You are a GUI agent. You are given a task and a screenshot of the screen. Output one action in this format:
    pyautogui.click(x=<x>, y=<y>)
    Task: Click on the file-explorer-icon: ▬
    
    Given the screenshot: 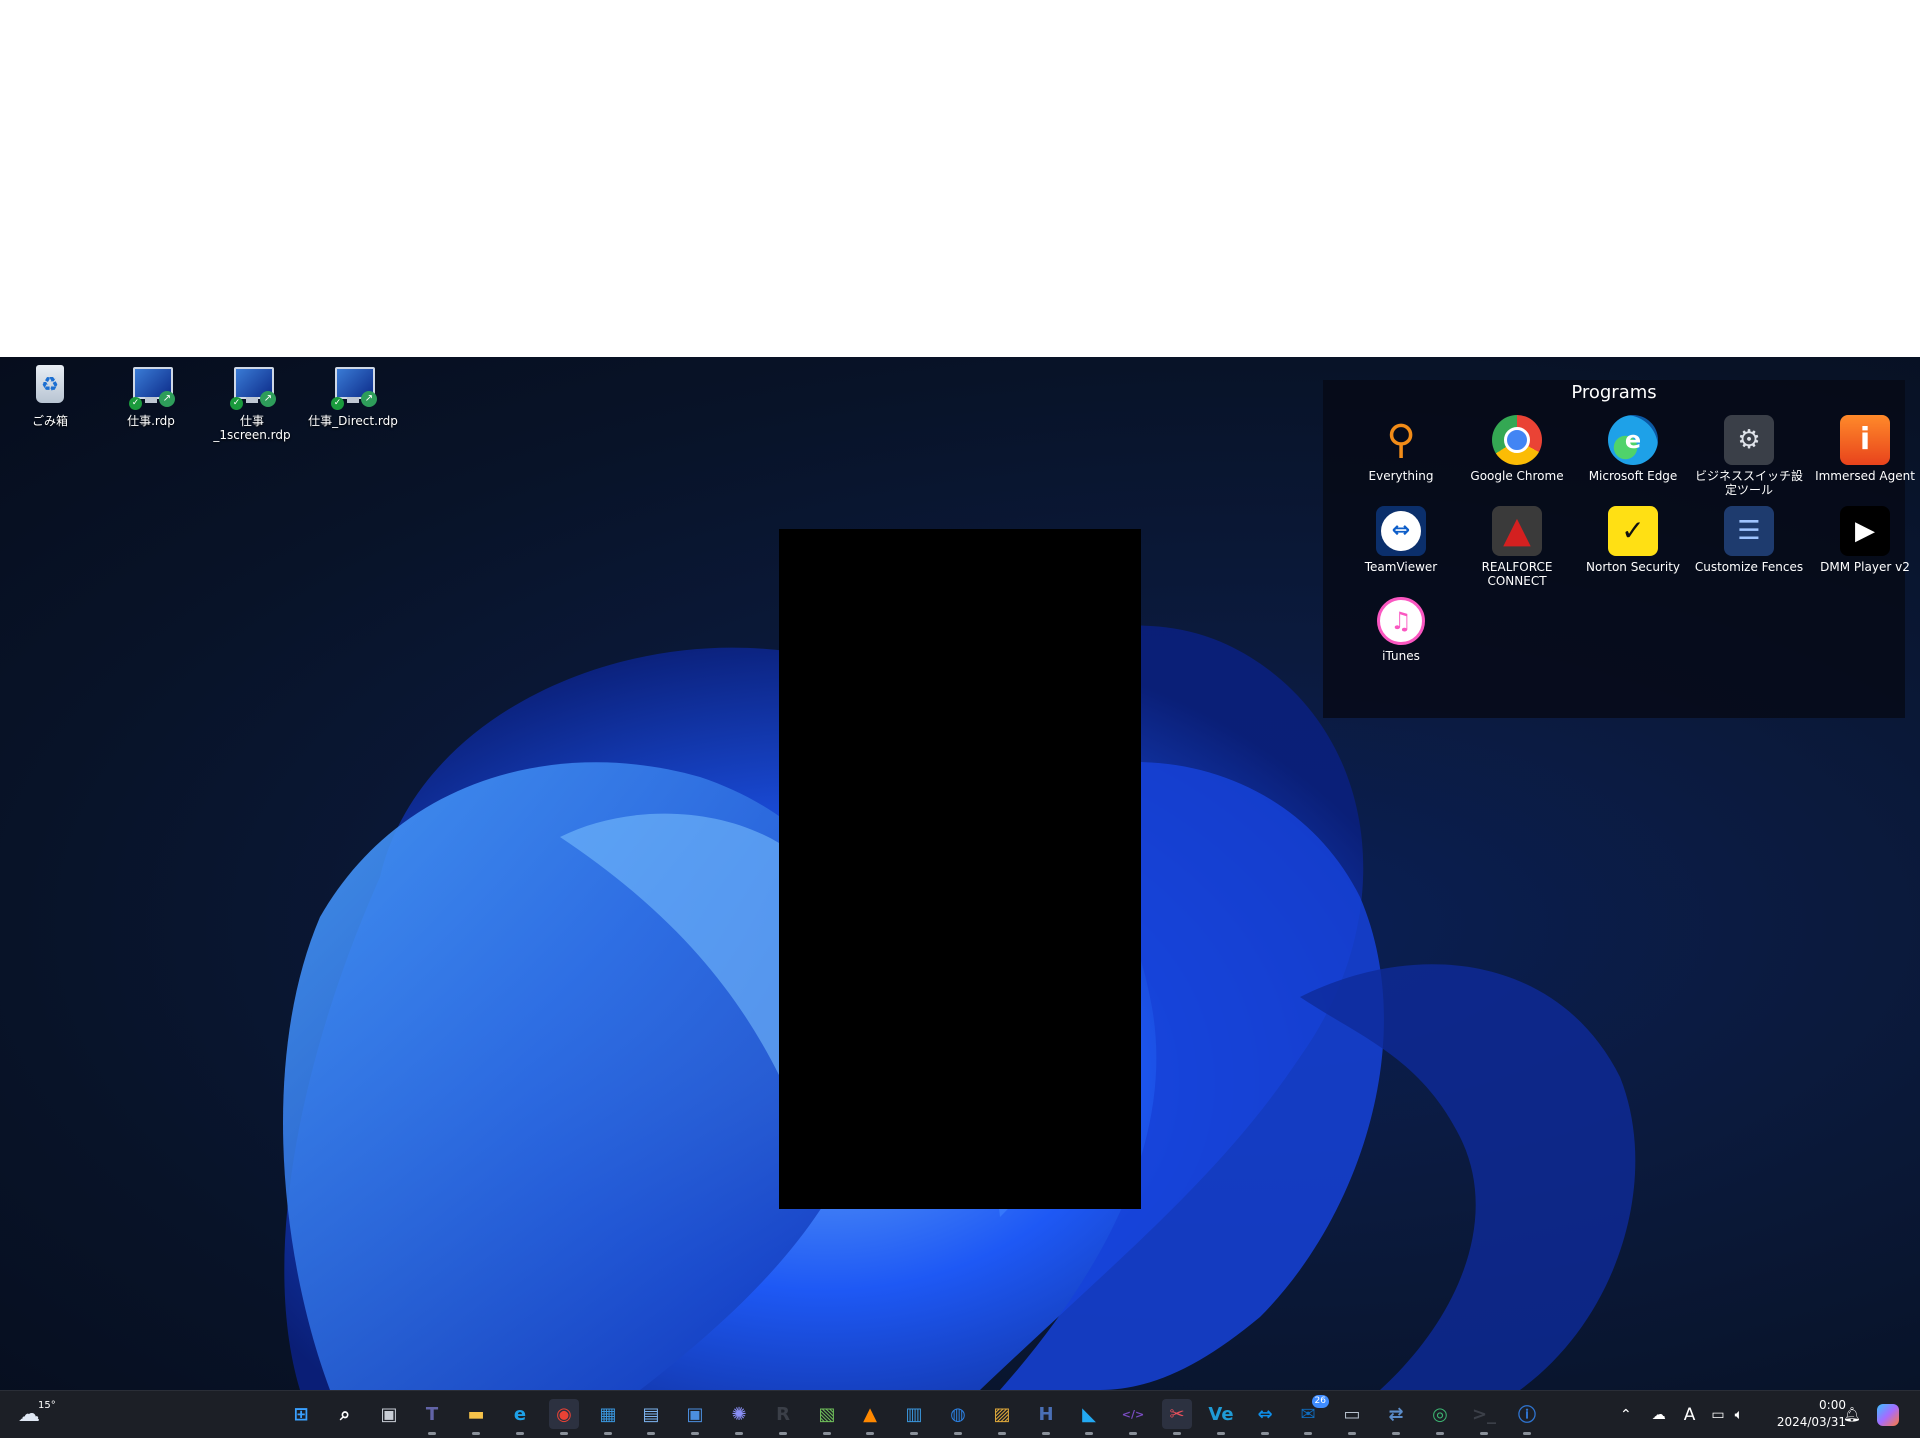 What is the action you would take?
    pyautogui.click(x=476, y=1417)
    